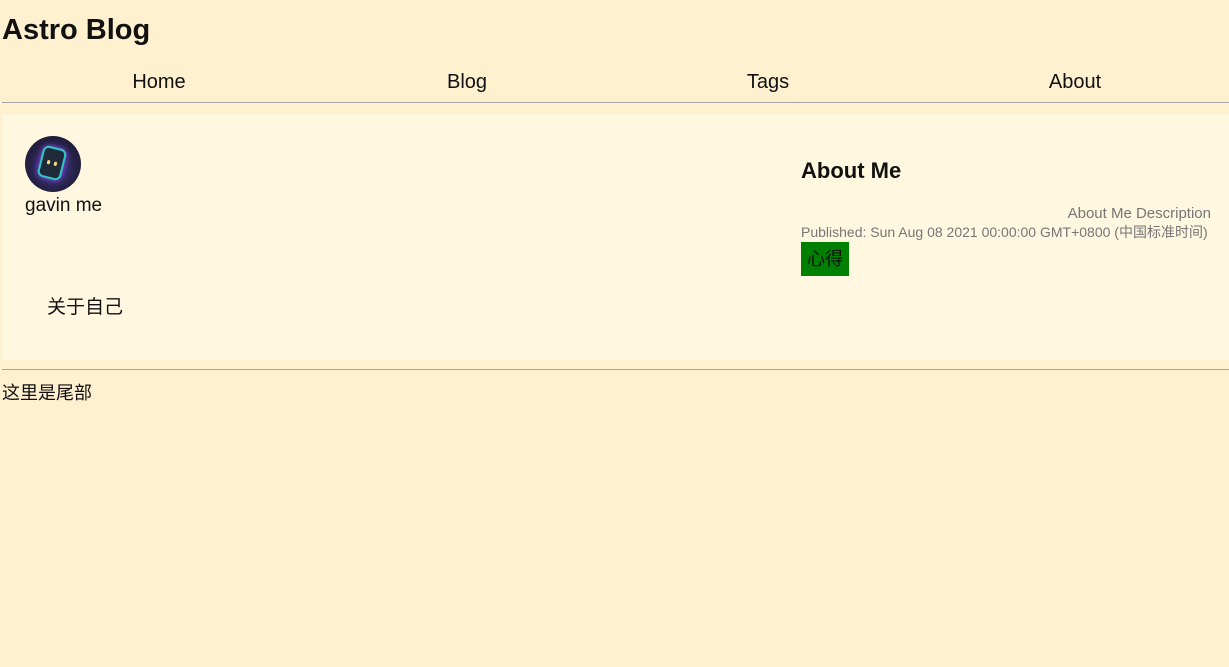 The image size is (1229, 667). What do you see at coordinates (467, 82) in the screenshot?
I see `nav-link-blog: Blog` at bounding box center [467, 82].